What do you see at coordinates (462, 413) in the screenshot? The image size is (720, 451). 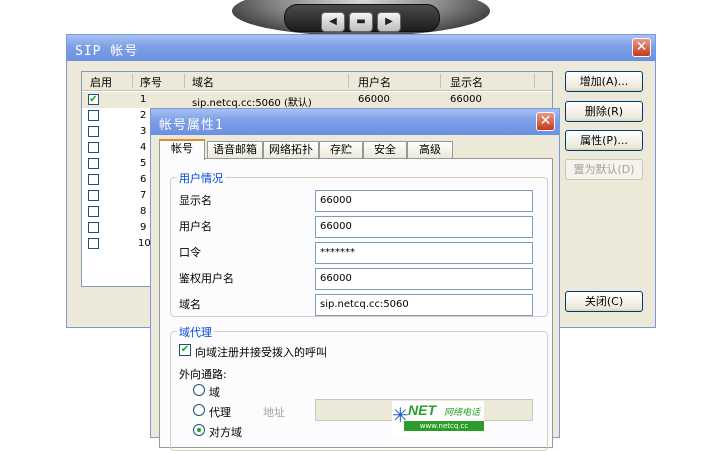 I see `logo-cn-text: 网络电话` at bounding box center [462, 413].